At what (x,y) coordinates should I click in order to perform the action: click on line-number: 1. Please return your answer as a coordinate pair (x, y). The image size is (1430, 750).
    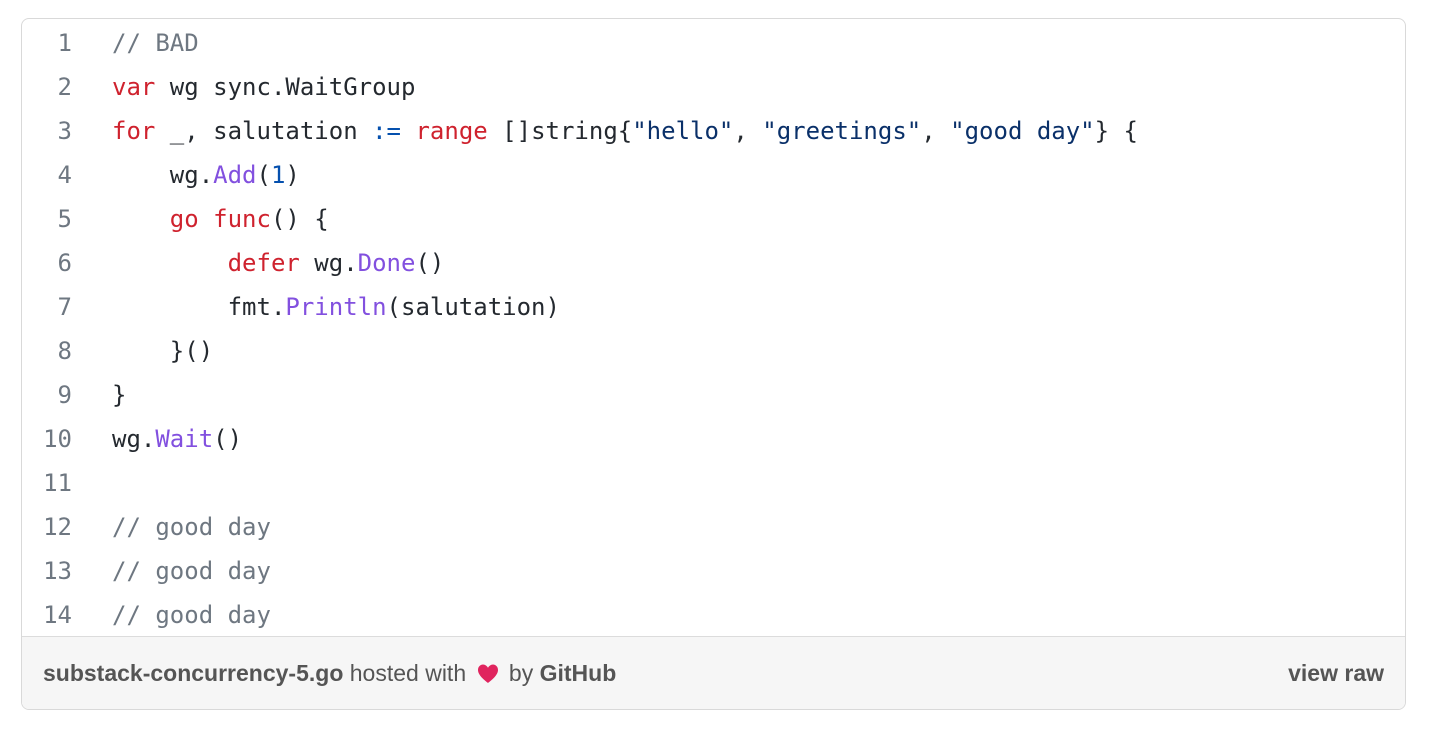
    Looking at the image, I should click on (64, 43).